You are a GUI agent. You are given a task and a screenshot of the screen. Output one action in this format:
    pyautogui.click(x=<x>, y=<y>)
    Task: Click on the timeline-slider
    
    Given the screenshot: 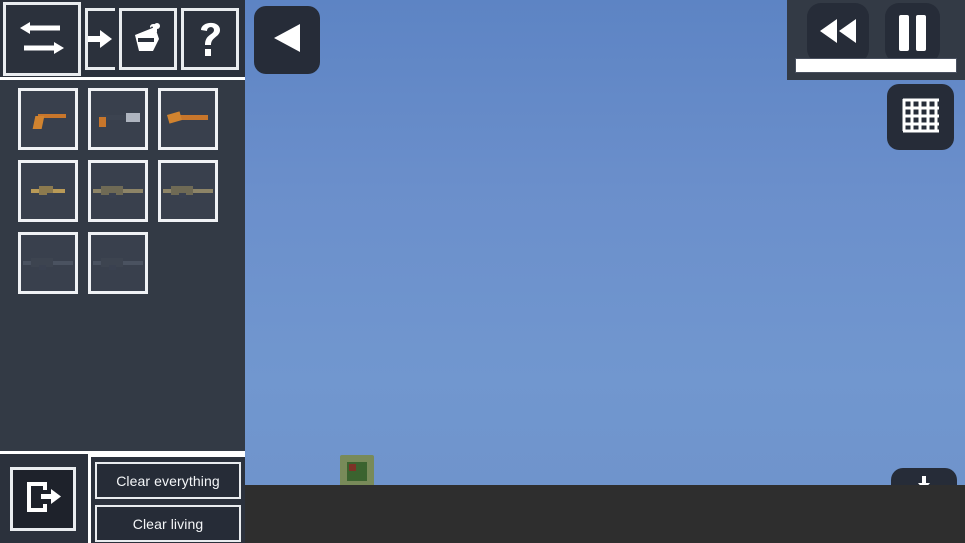 What is the action you would take?
    pyautogui.click(x=876, y=65)
    